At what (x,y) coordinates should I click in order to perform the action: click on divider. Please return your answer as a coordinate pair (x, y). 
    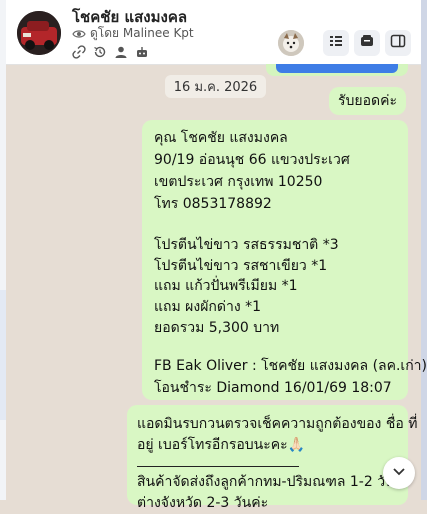
    Looking at the image, I should click on (218, 466).